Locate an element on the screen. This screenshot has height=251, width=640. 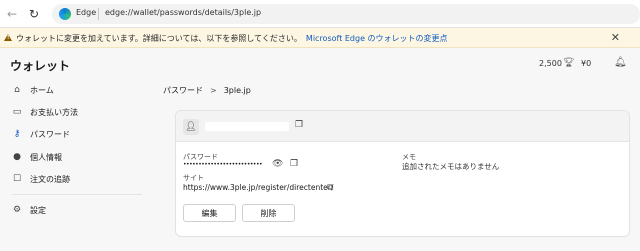
refresh-button: ↻ is located at coordinates (34, 14).